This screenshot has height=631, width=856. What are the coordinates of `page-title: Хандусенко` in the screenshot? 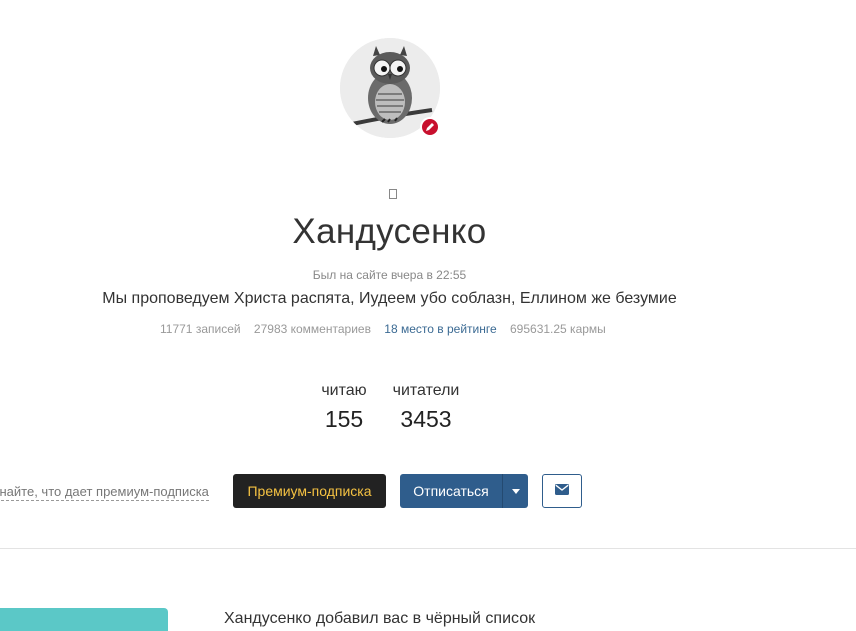 It's located at (389, 231).